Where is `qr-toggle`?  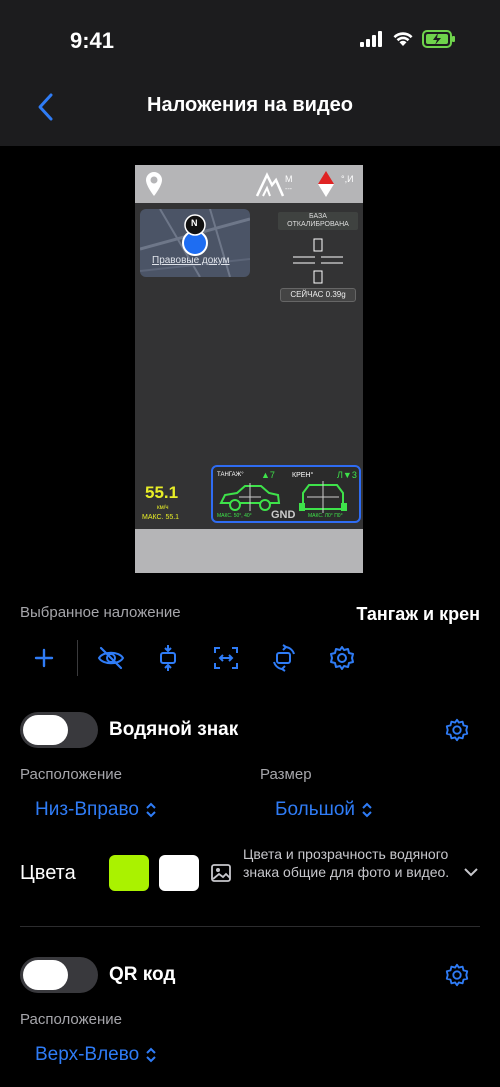 qr-toggle is located at coordinates (59, 975).